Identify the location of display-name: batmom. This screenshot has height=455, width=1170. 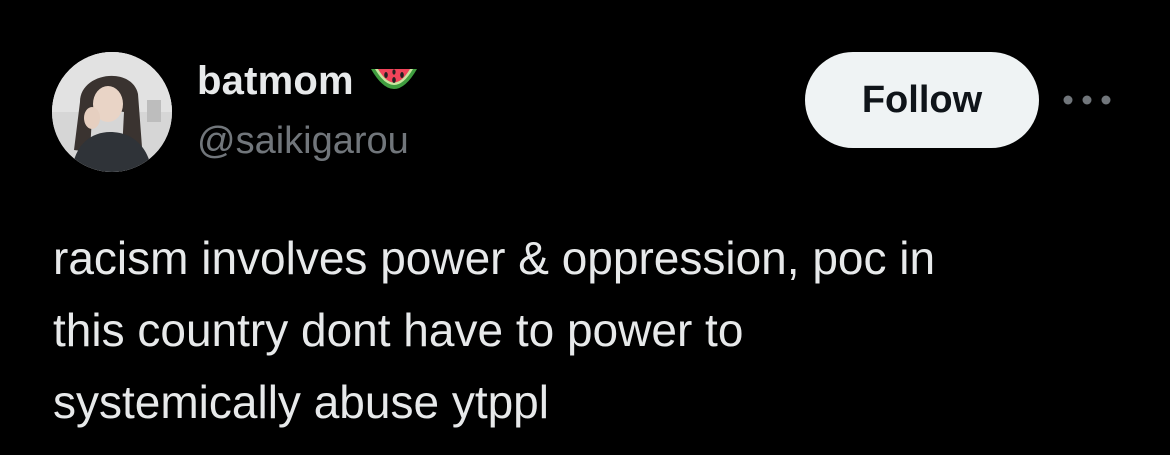
(275, 81).